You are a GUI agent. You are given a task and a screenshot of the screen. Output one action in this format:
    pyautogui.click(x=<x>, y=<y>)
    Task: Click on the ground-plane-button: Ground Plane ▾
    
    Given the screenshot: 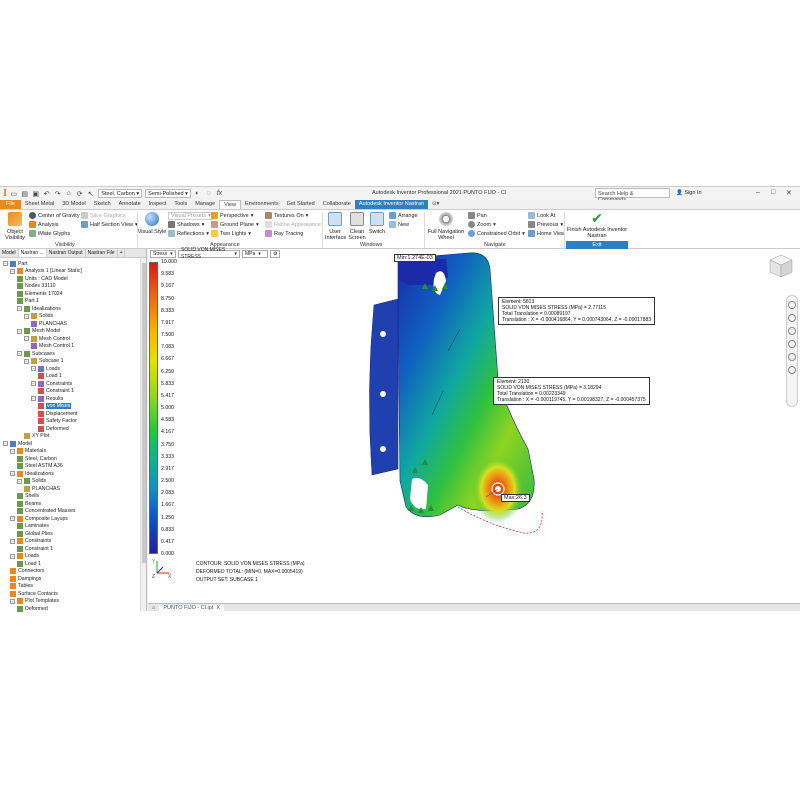 What is the action you would take?
    pyautogui.click(x=235, y=224)
    